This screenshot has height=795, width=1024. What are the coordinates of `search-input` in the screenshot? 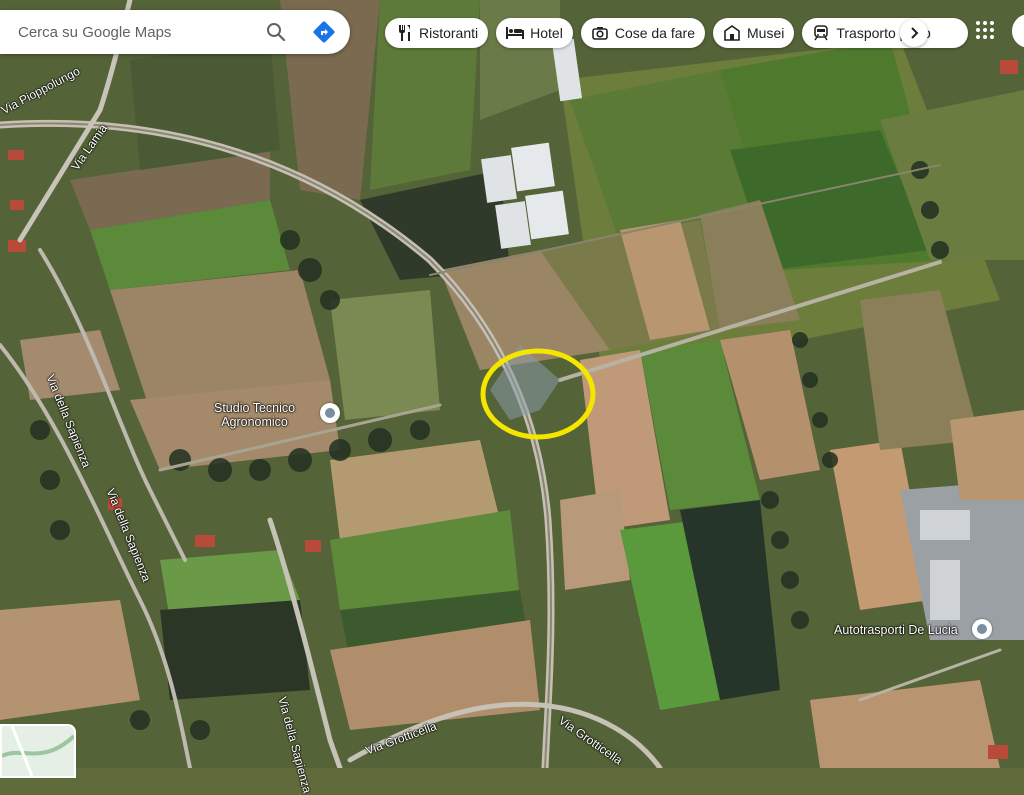 It's located at (138, 32).